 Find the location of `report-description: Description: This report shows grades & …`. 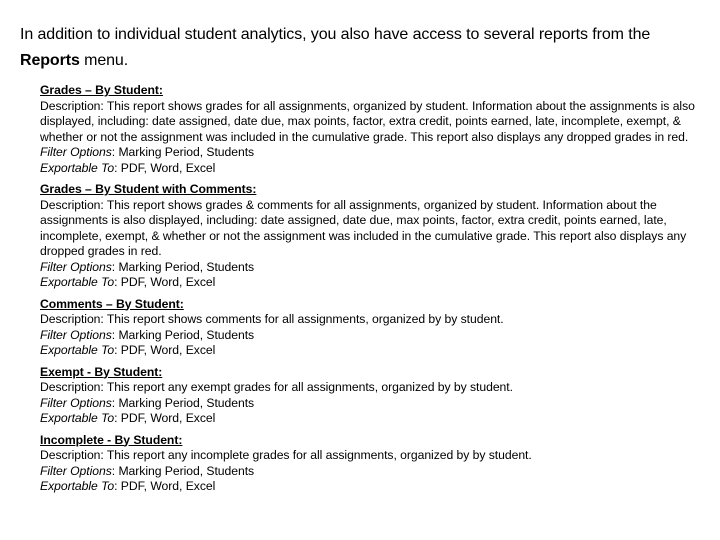

report-description: Description: This report shows grades & … is located at coordinates (363, 228).